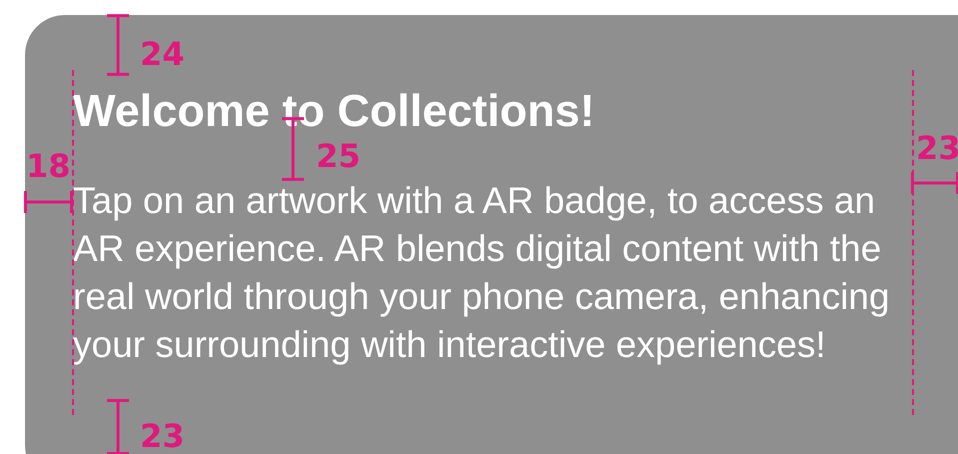  What do you see at coordinates (48, 166) in the screenshot?
I see `dimension-label: 18` at bounding box center [48, 166].